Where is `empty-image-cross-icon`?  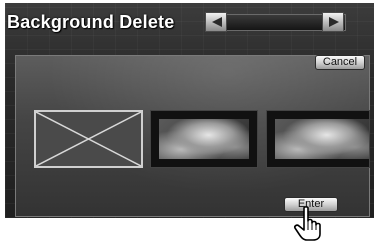 empty-image-cross-icon is located at coordinates (88, 139).